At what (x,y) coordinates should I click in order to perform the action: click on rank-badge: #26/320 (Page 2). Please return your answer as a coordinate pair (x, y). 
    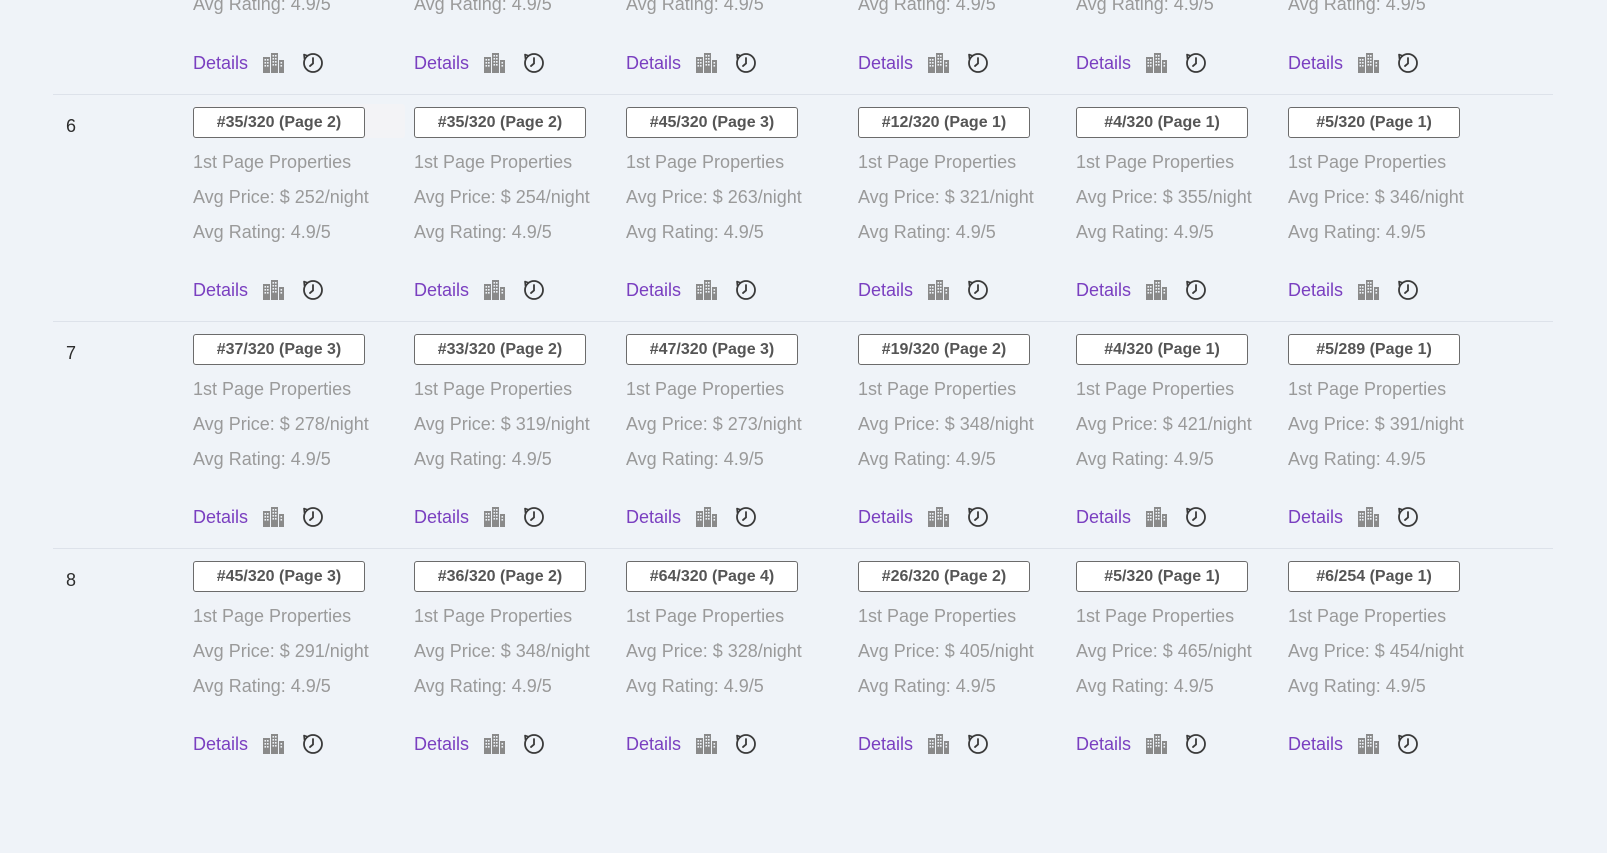
    Looking at the image, I should click on (944, 576).